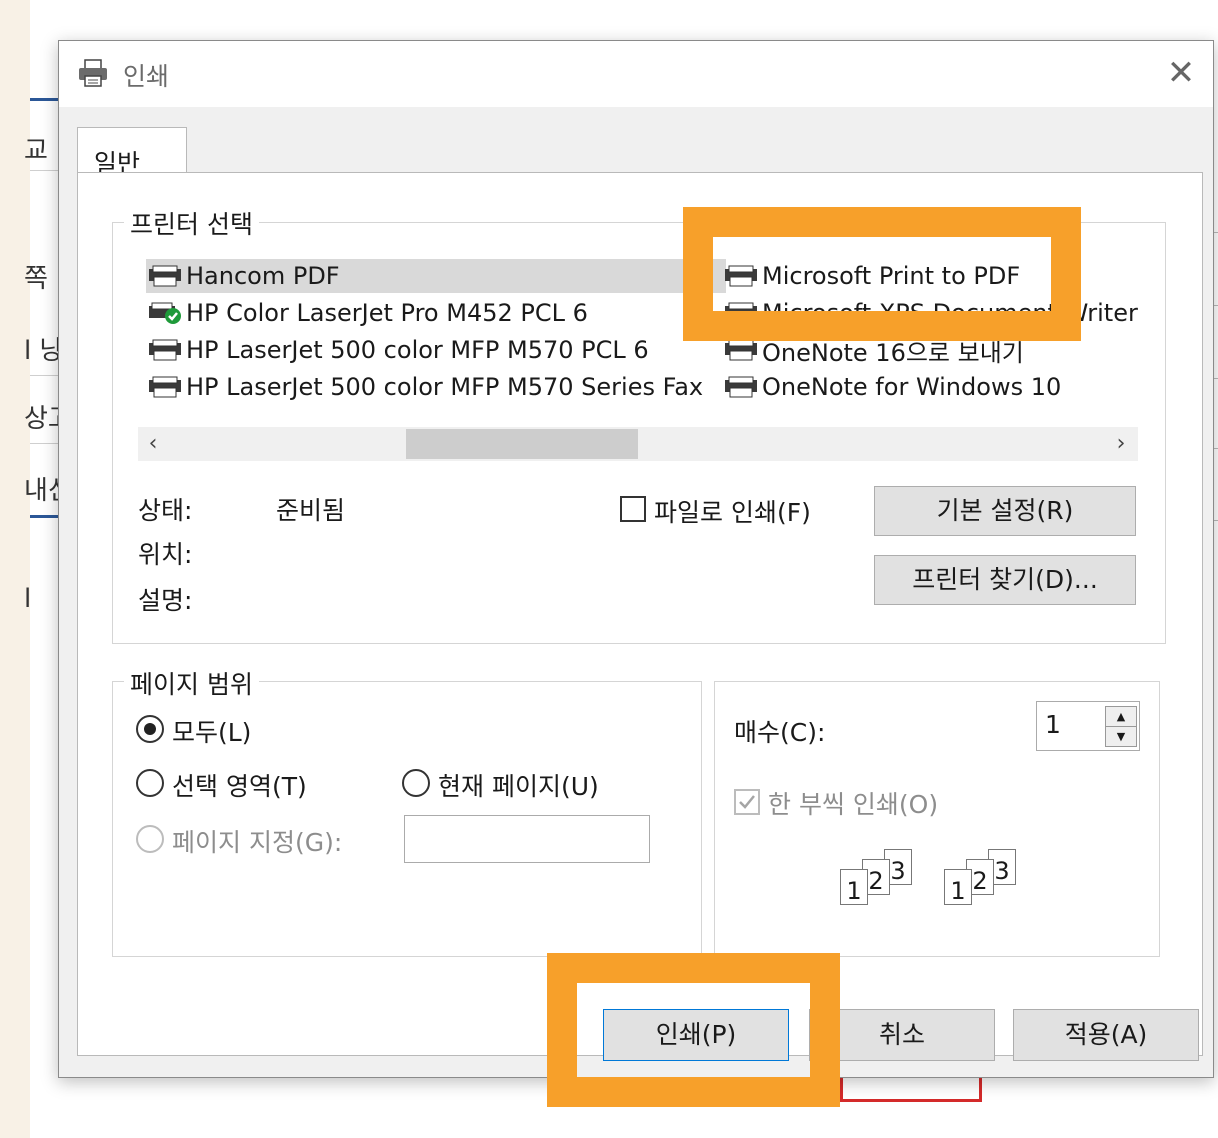 The width and height of the screenshot is (1218, 1138). What do you see at coordinates (150, 729) in the screenshot?
I see `all-pages-radio` at bounding box center [150, 729].